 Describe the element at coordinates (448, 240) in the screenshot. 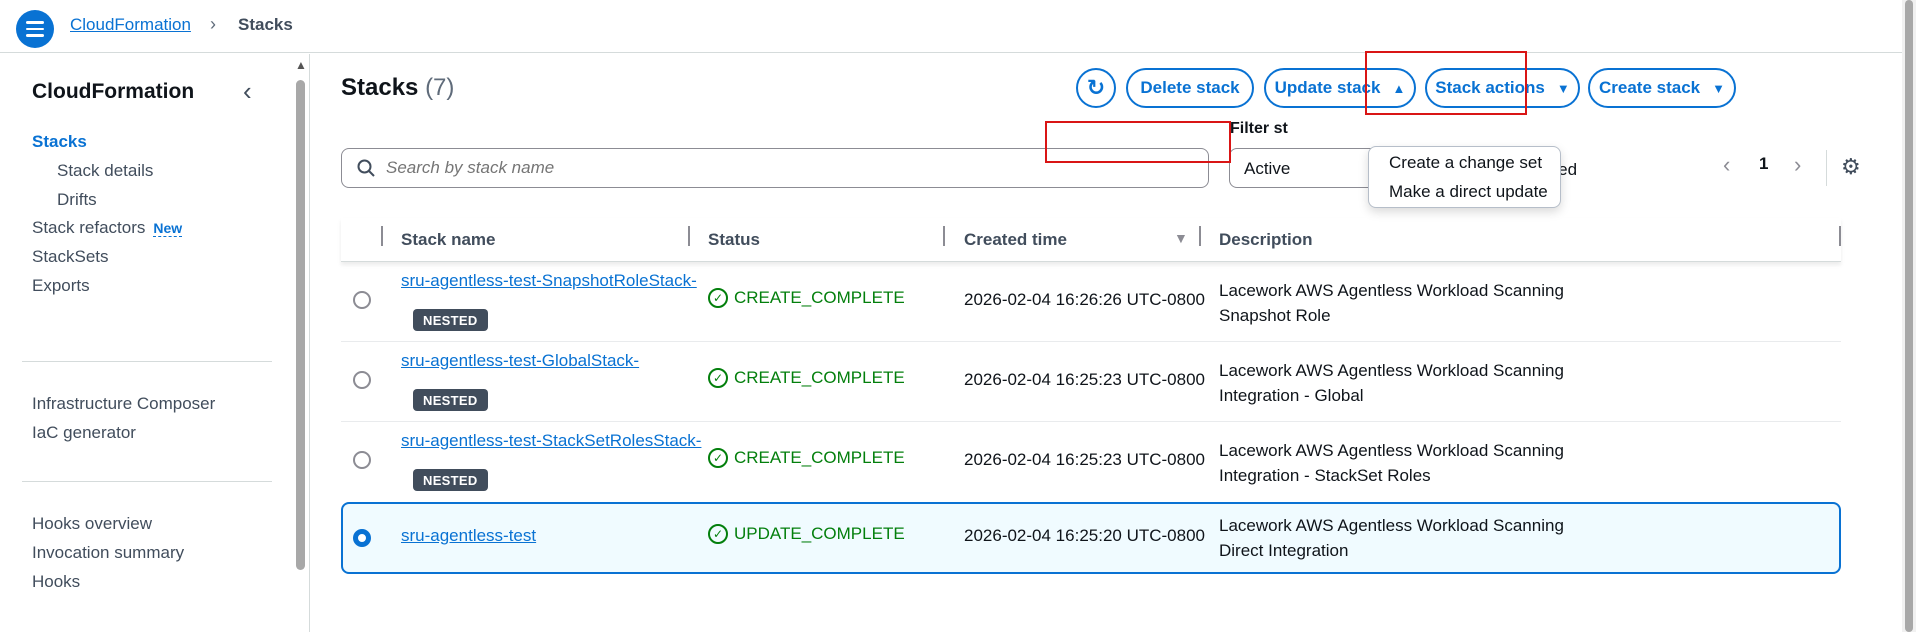

I see `column-stack-name: Stack name` at that location.